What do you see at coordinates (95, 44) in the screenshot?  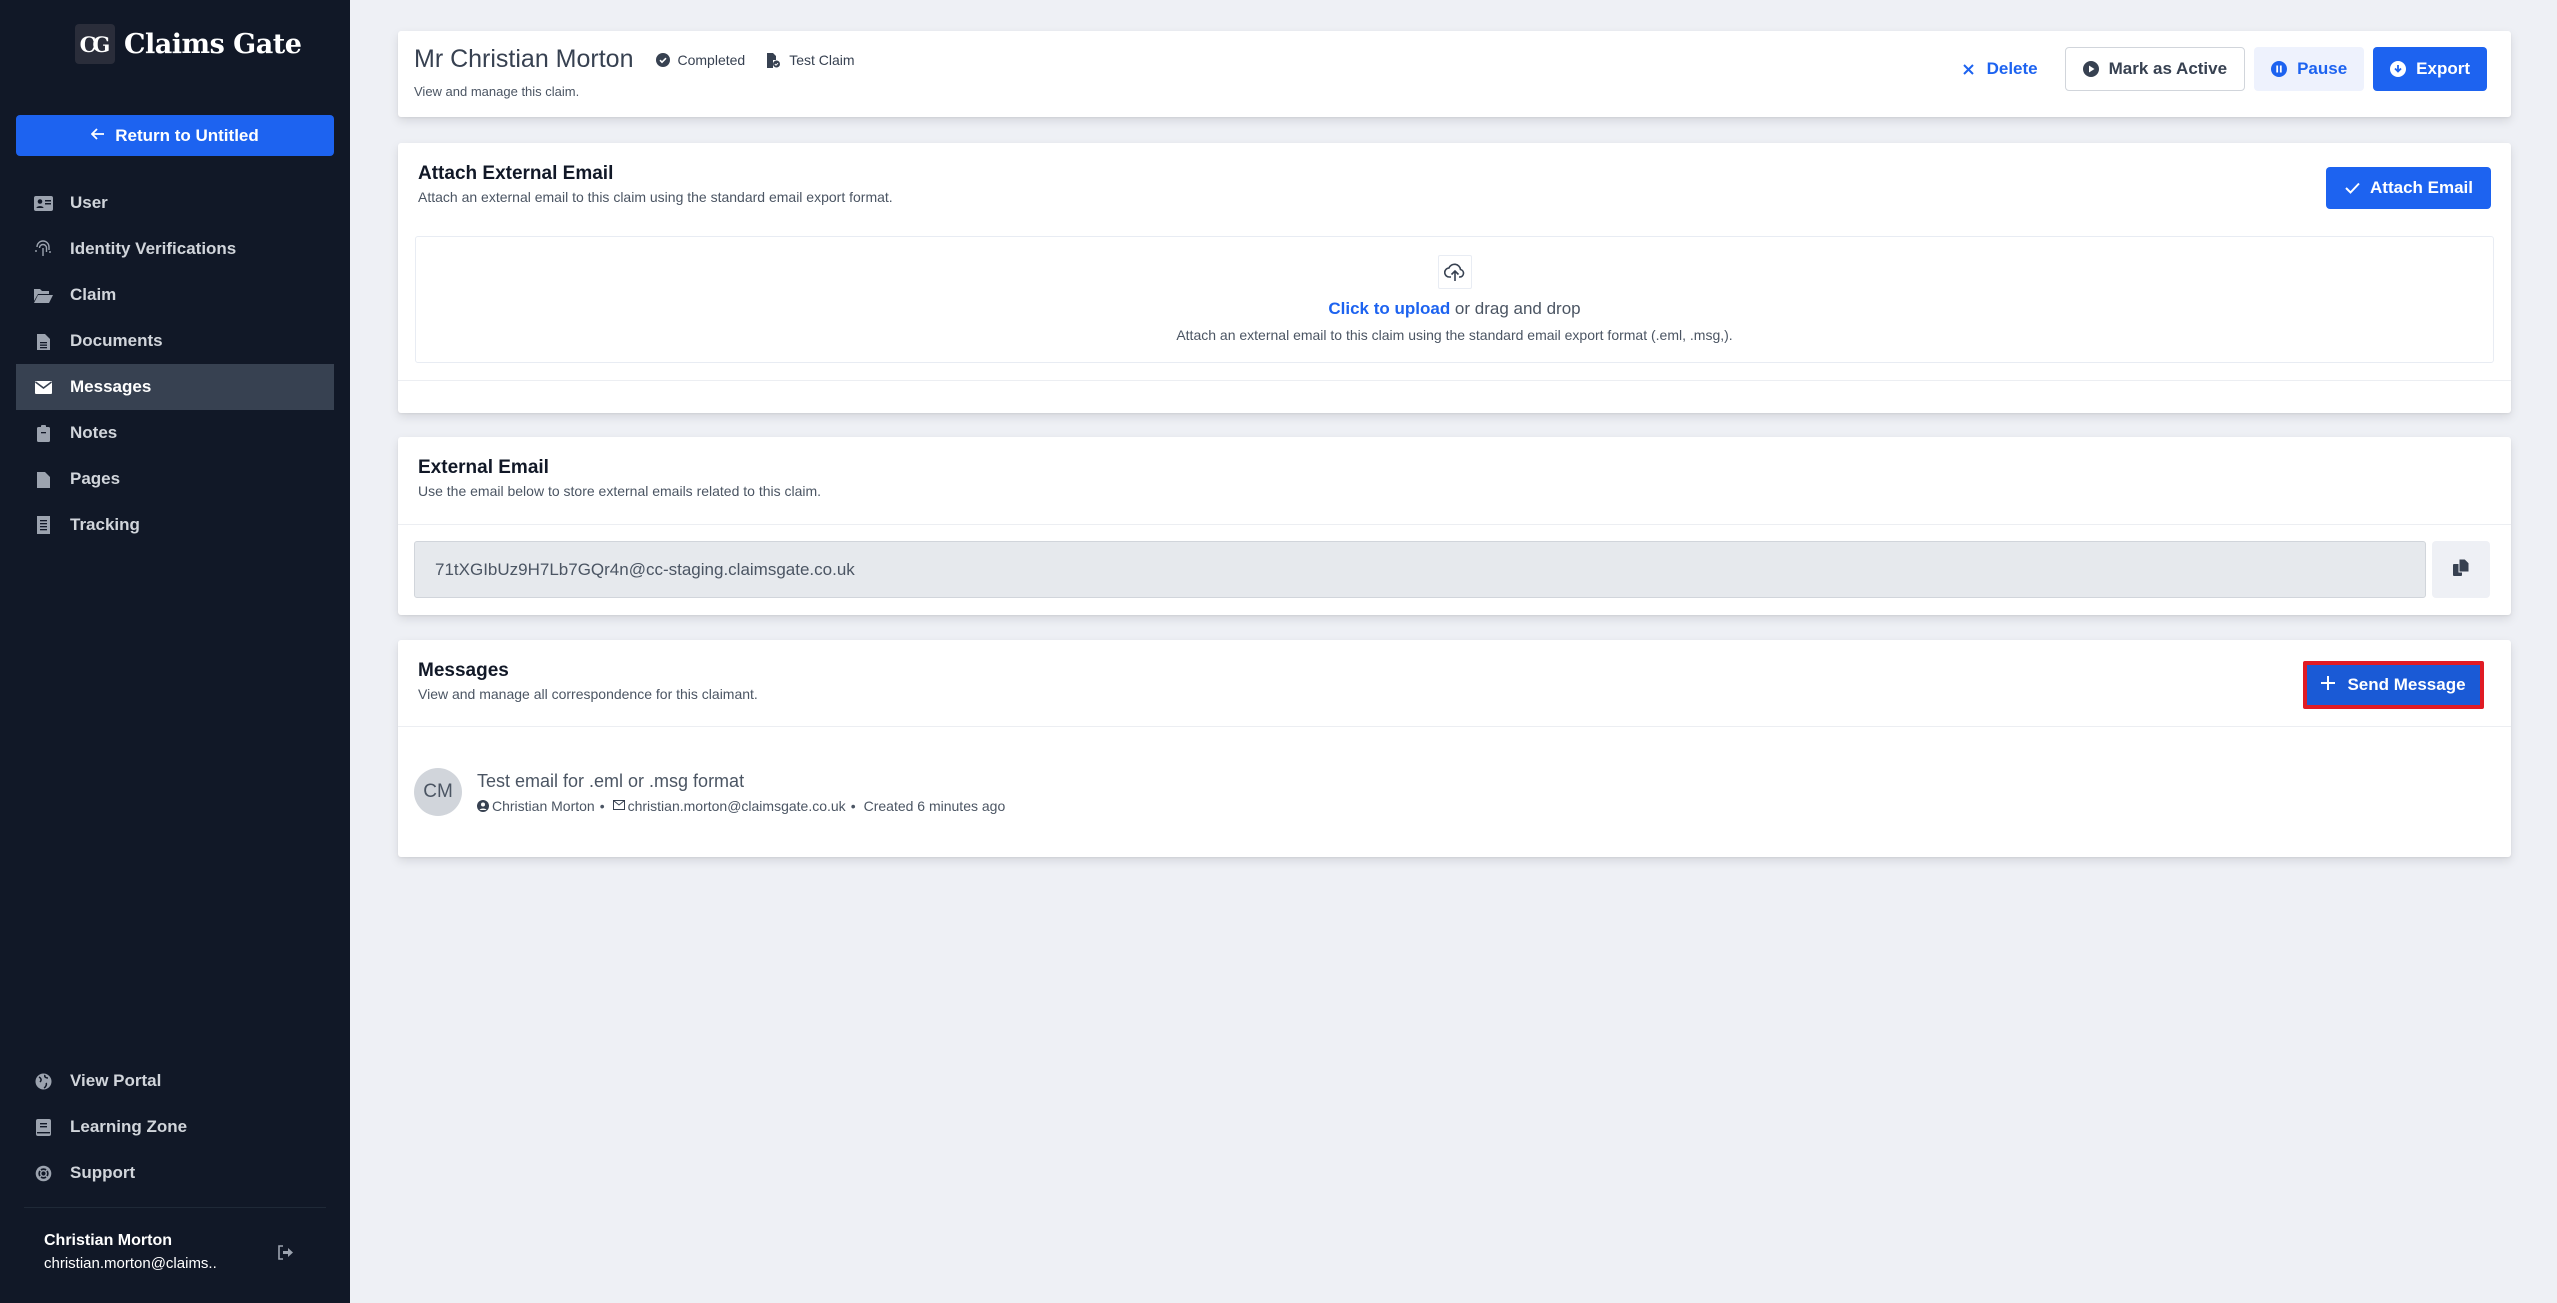 I see `logo-mark: CG` at bounding box center [95, 44].